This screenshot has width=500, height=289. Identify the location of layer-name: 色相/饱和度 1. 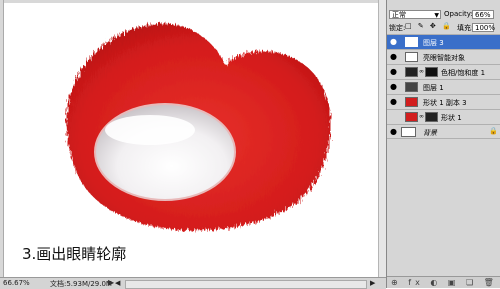
(463, 73).